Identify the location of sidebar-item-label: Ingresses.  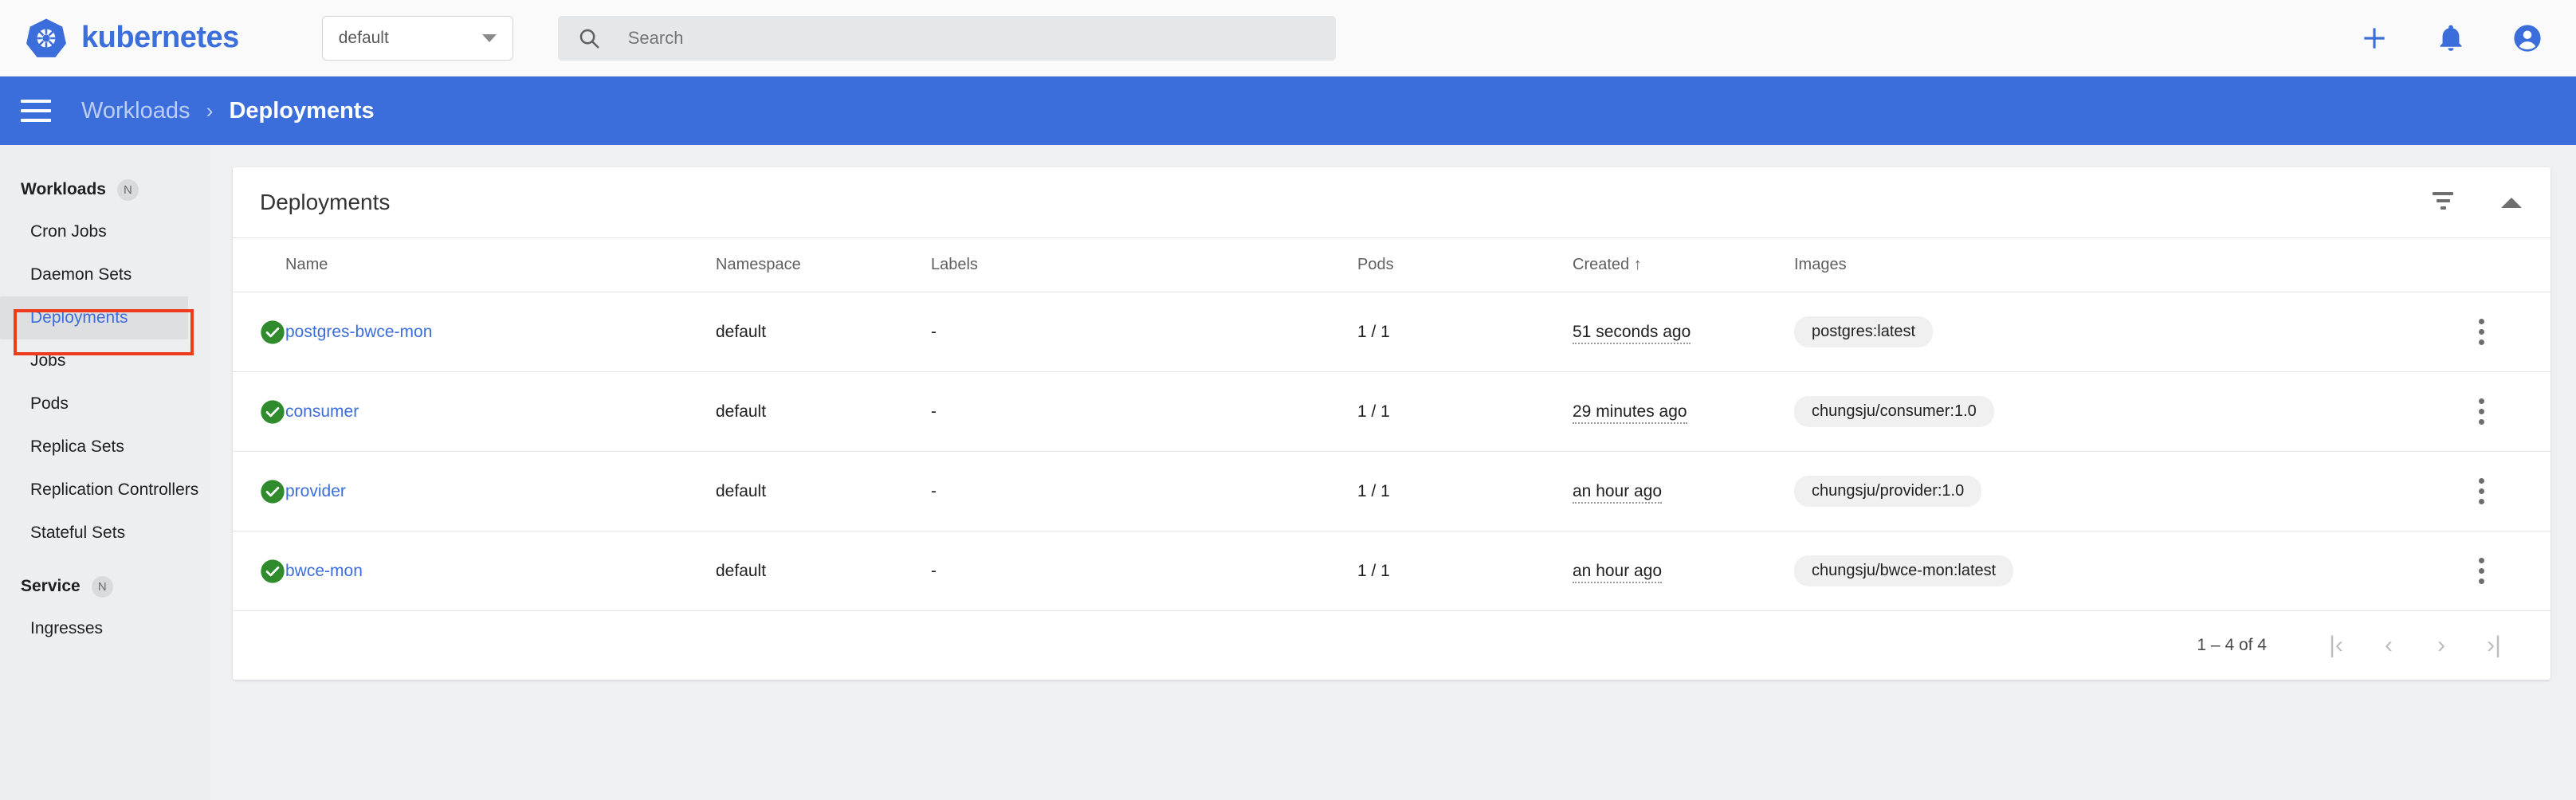
(67, 628).